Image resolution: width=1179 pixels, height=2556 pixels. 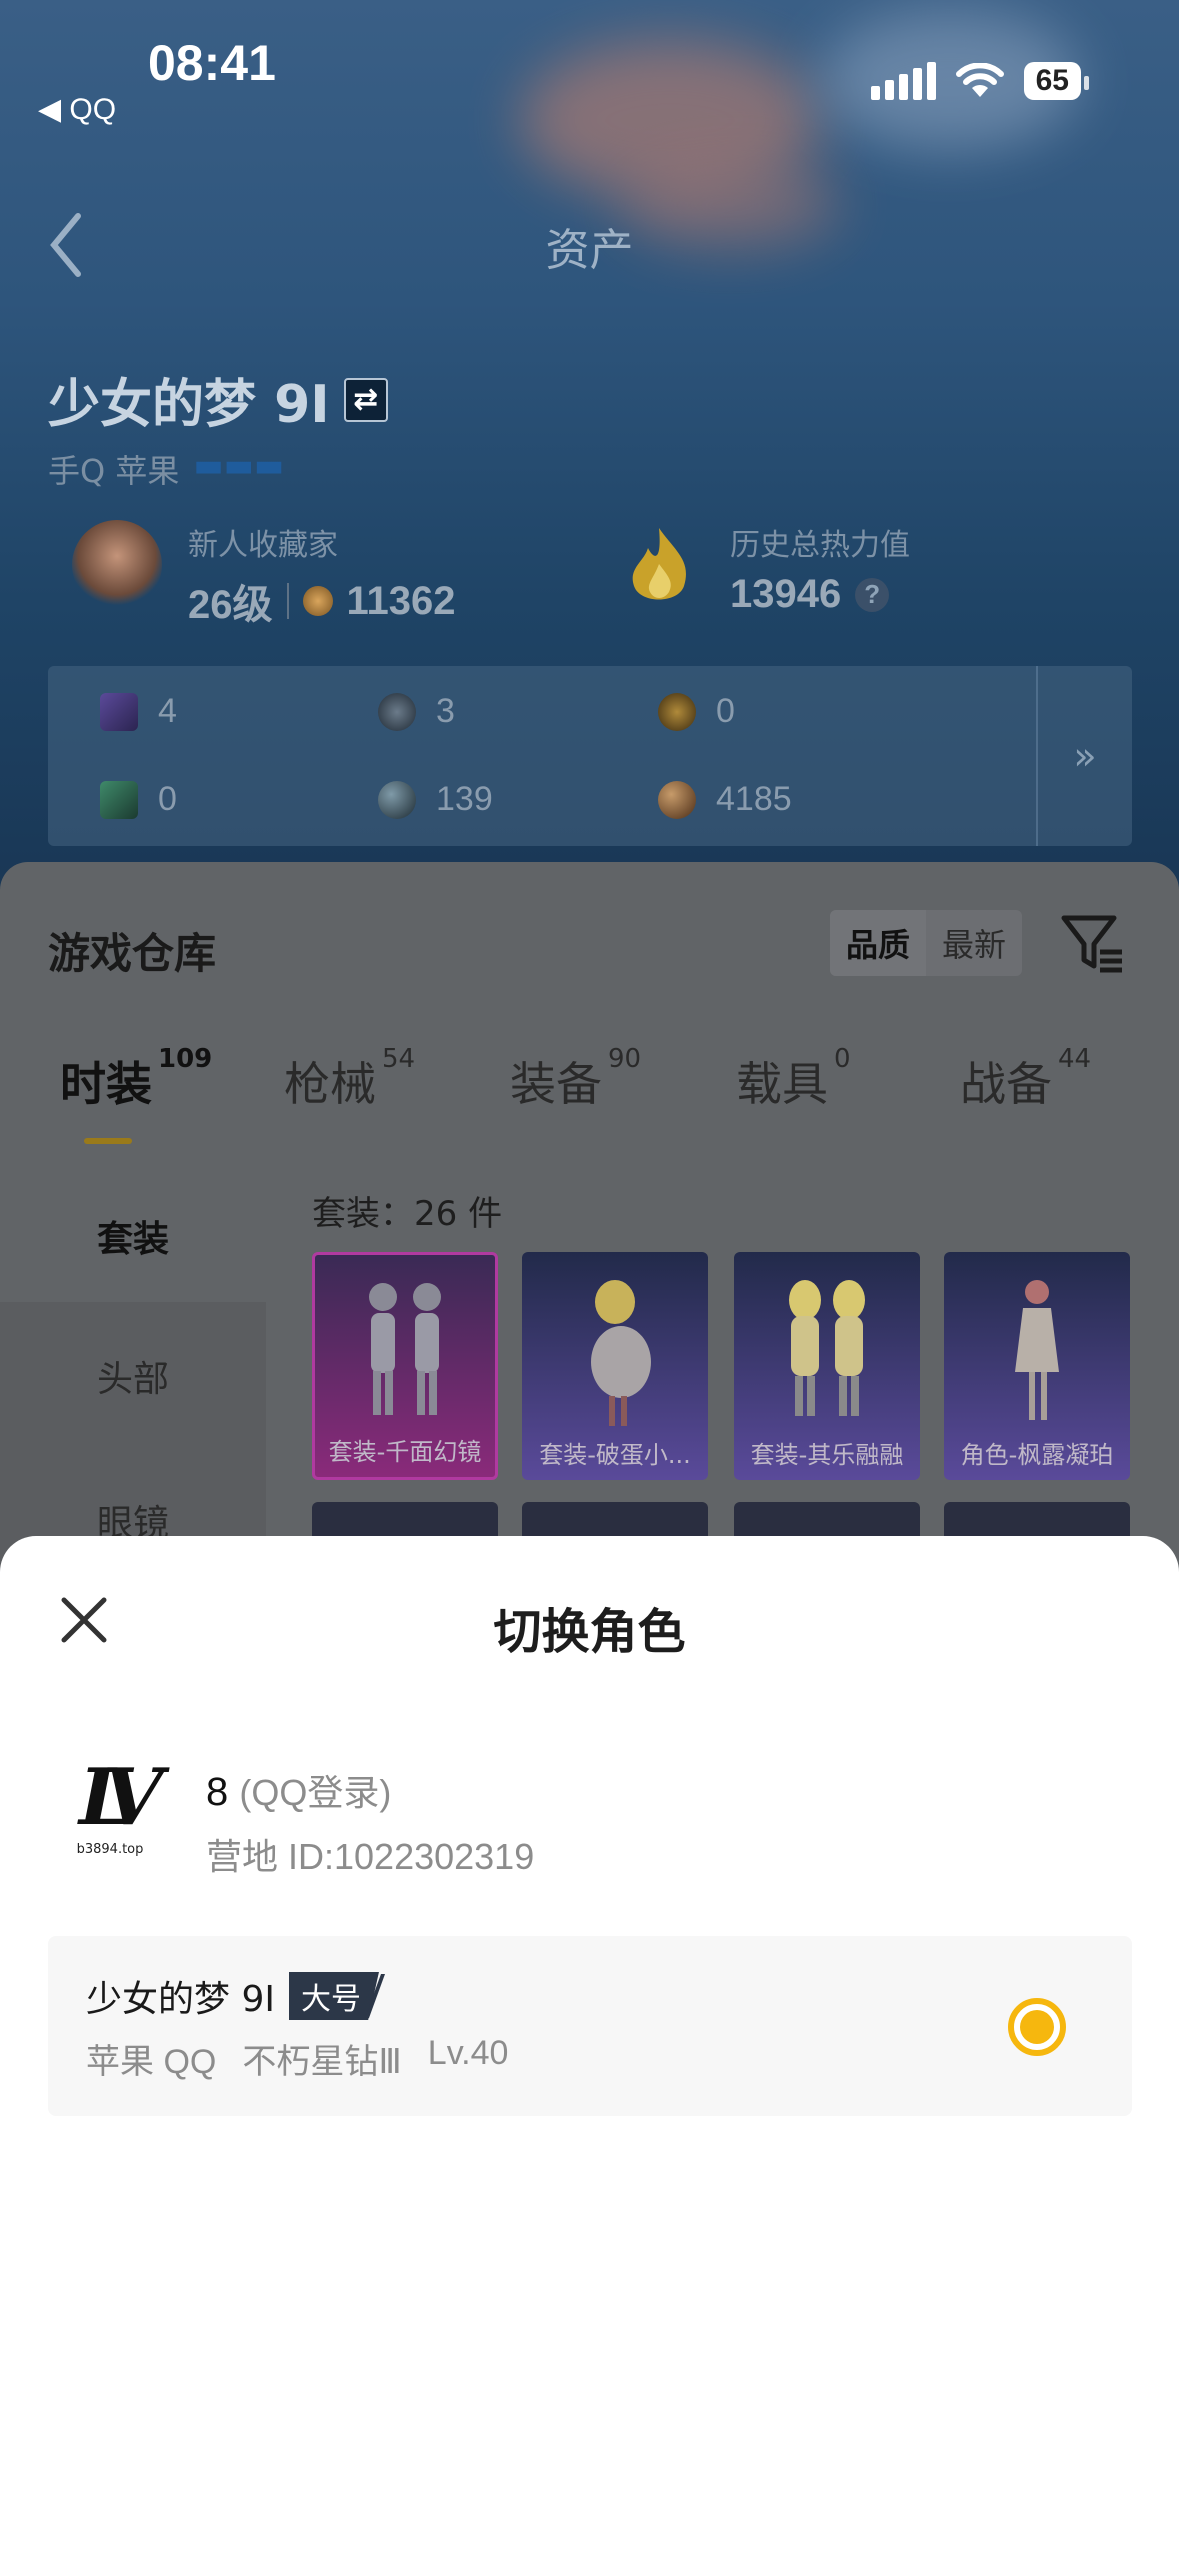 I want to click on radio-dot, so click(x=1037, y=2027).